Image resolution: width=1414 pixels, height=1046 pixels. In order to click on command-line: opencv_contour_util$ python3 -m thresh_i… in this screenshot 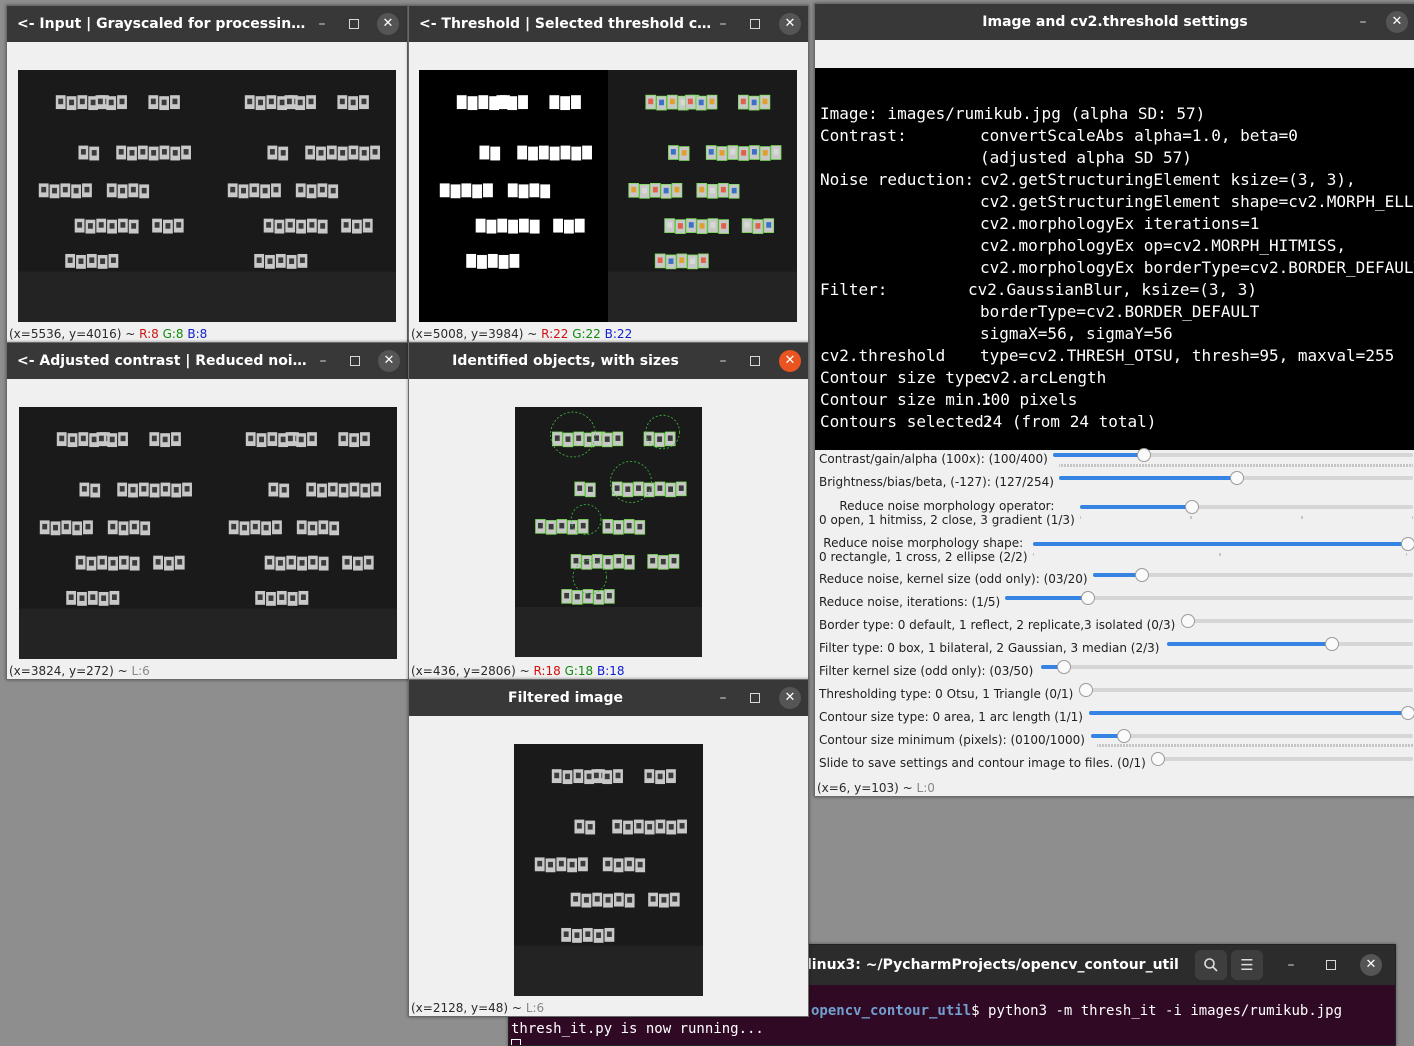, I will do `click(1076, 1011)`.